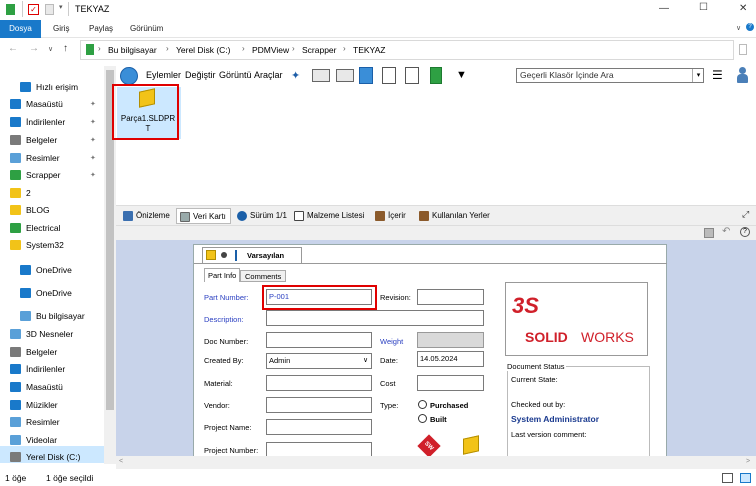 The width and height of the screenshot is (756, 486). I want to click on tab-version: Sürüm 1/1, so click(260, 216).